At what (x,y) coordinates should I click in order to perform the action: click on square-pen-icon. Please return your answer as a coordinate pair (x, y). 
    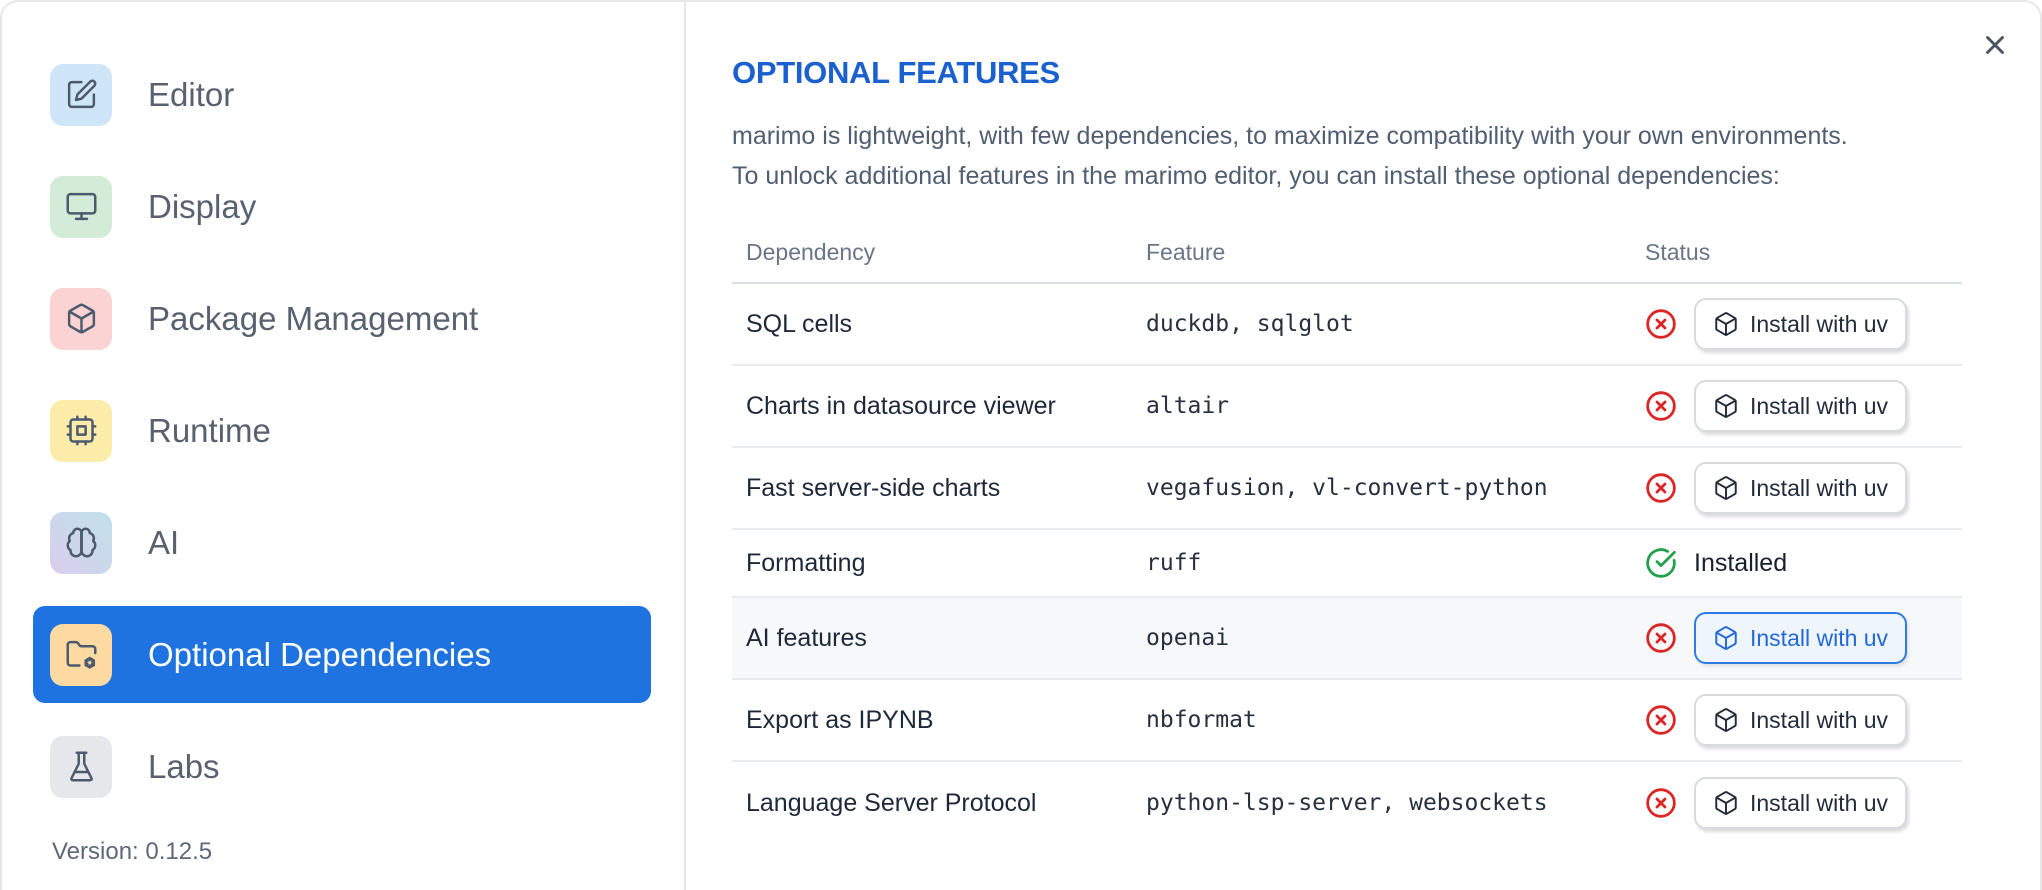
    Looking at the image, I should click on (81, 94).